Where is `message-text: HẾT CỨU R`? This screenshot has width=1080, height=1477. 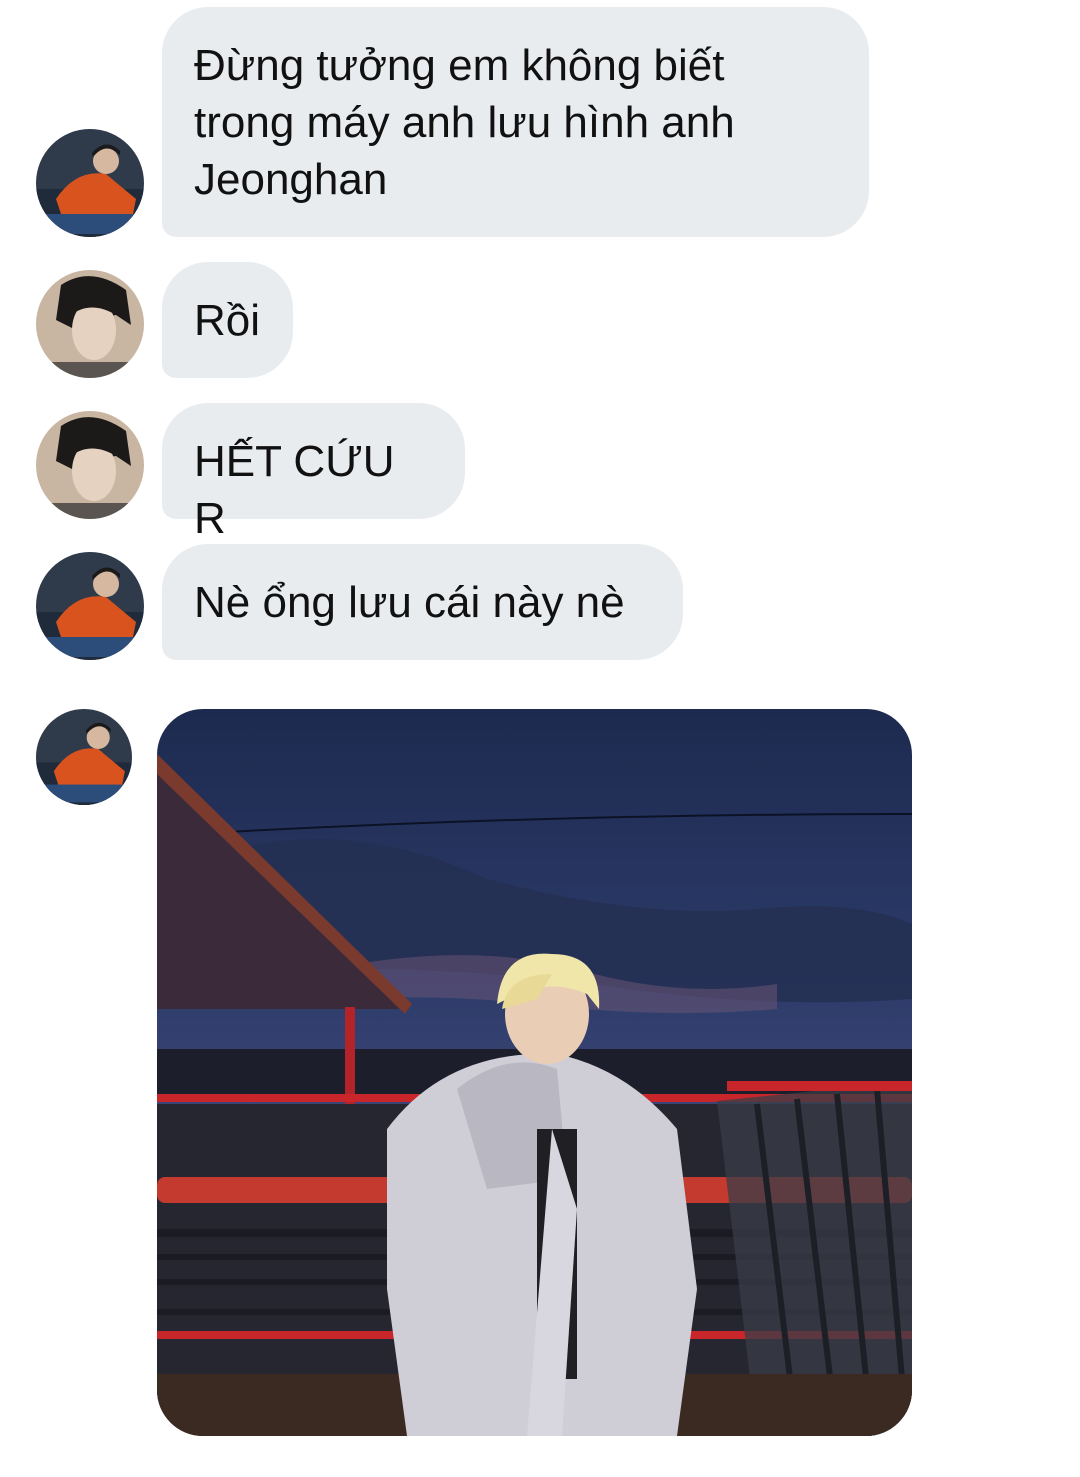
message-text: HẾT CỨU R is located at coordinates (294, 490).